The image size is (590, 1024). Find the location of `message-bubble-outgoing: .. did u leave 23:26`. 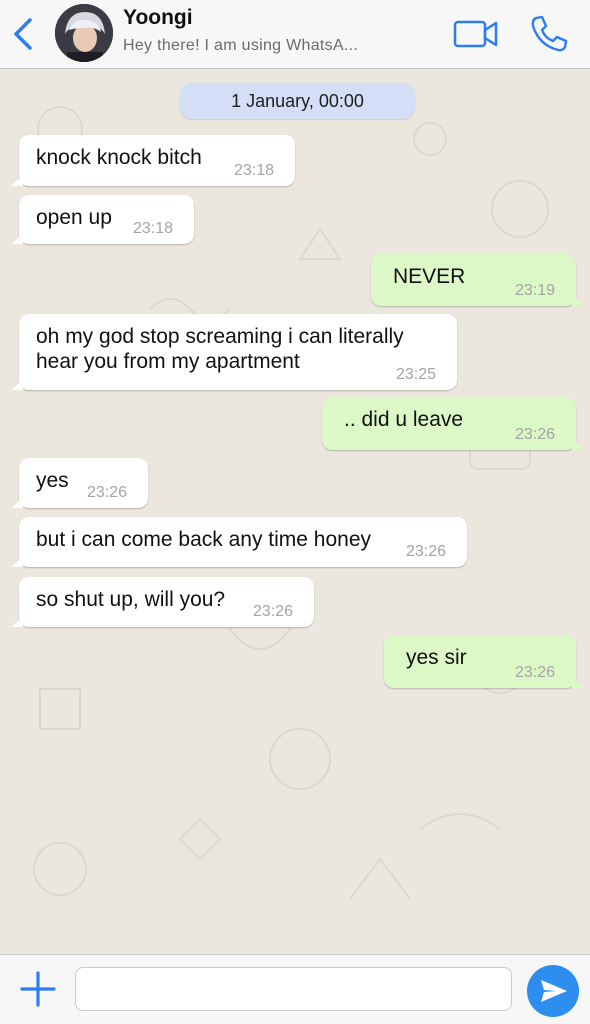

message-bubble-outgoing: .. did u leave 23:26 is located at coordinates (453, 423).